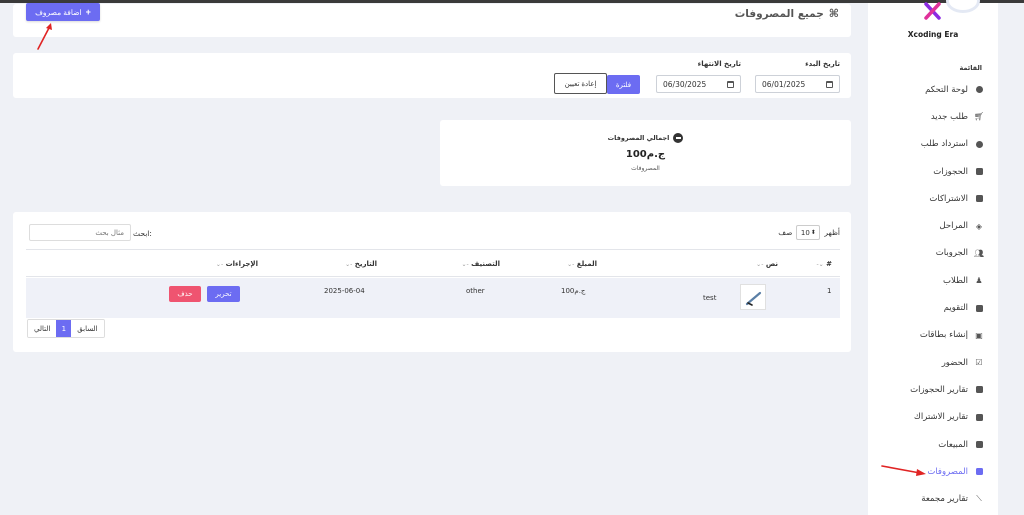 This screenshot has height=515, width=1024. Describe the element at coordinates (970, 68) in the screenshot. I see `menu-title: القائمة` at that location.